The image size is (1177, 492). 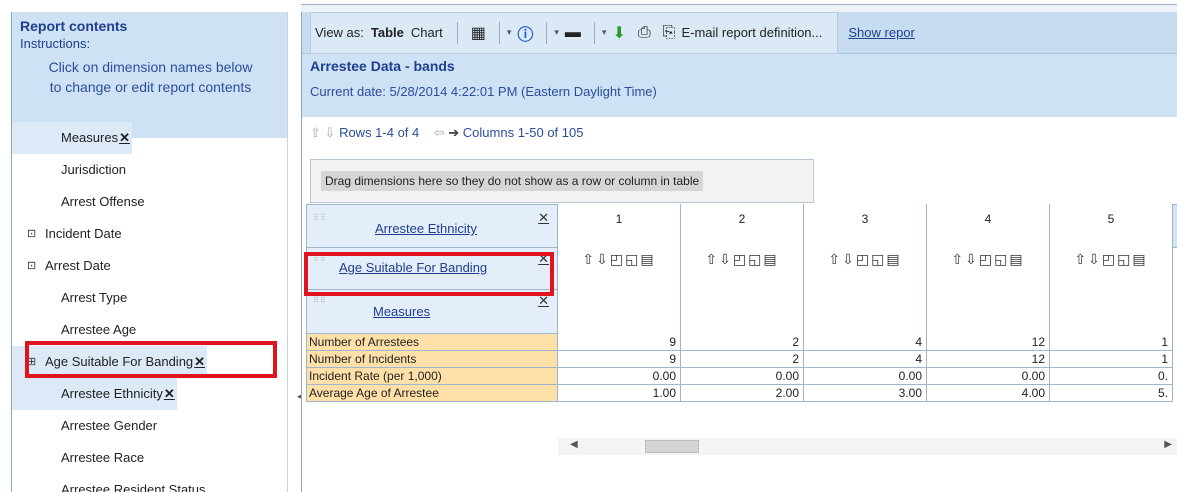 What do you see at coordinates (556, 32) in the screenshot?
I see `info-dropdown-icon: ▾` at bounding box center [556, 32].